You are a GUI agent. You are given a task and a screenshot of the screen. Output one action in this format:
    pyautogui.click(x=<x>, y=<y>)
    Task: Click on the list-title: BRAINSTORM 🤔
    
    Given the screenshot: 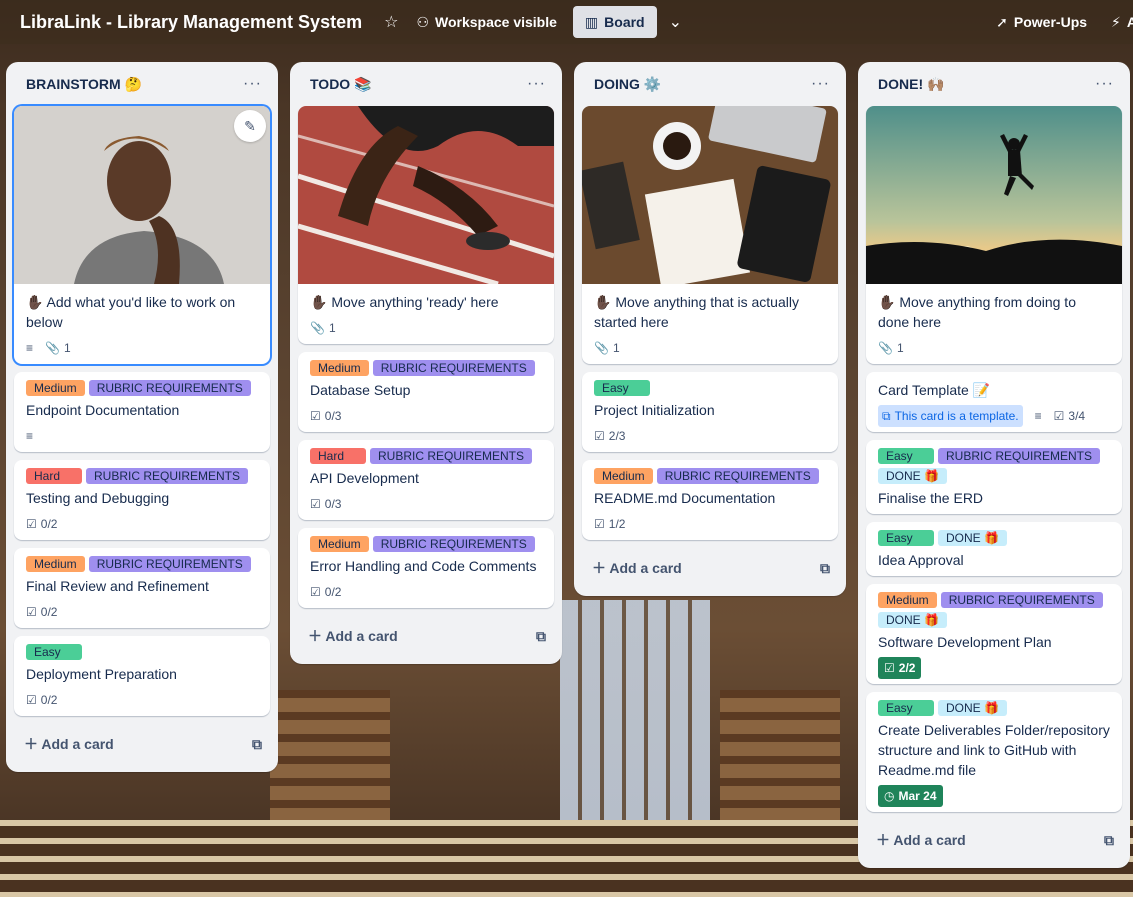 What is the action you would take?
    pyautogui.click(x=84, y=84)
    